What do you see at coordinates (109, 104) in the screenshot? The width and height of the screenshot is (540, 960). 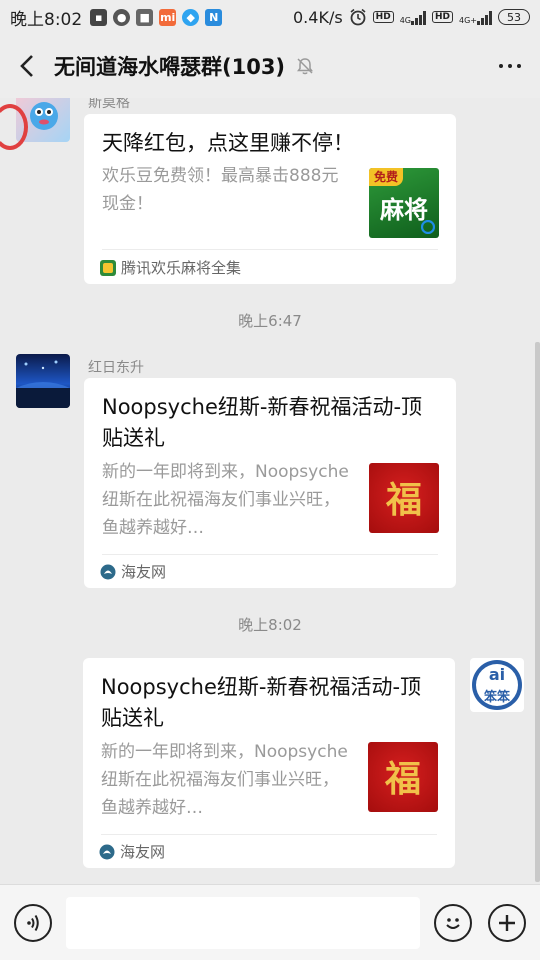 I see `sender-name: 斯莫格` at bounding box center [109, 104].